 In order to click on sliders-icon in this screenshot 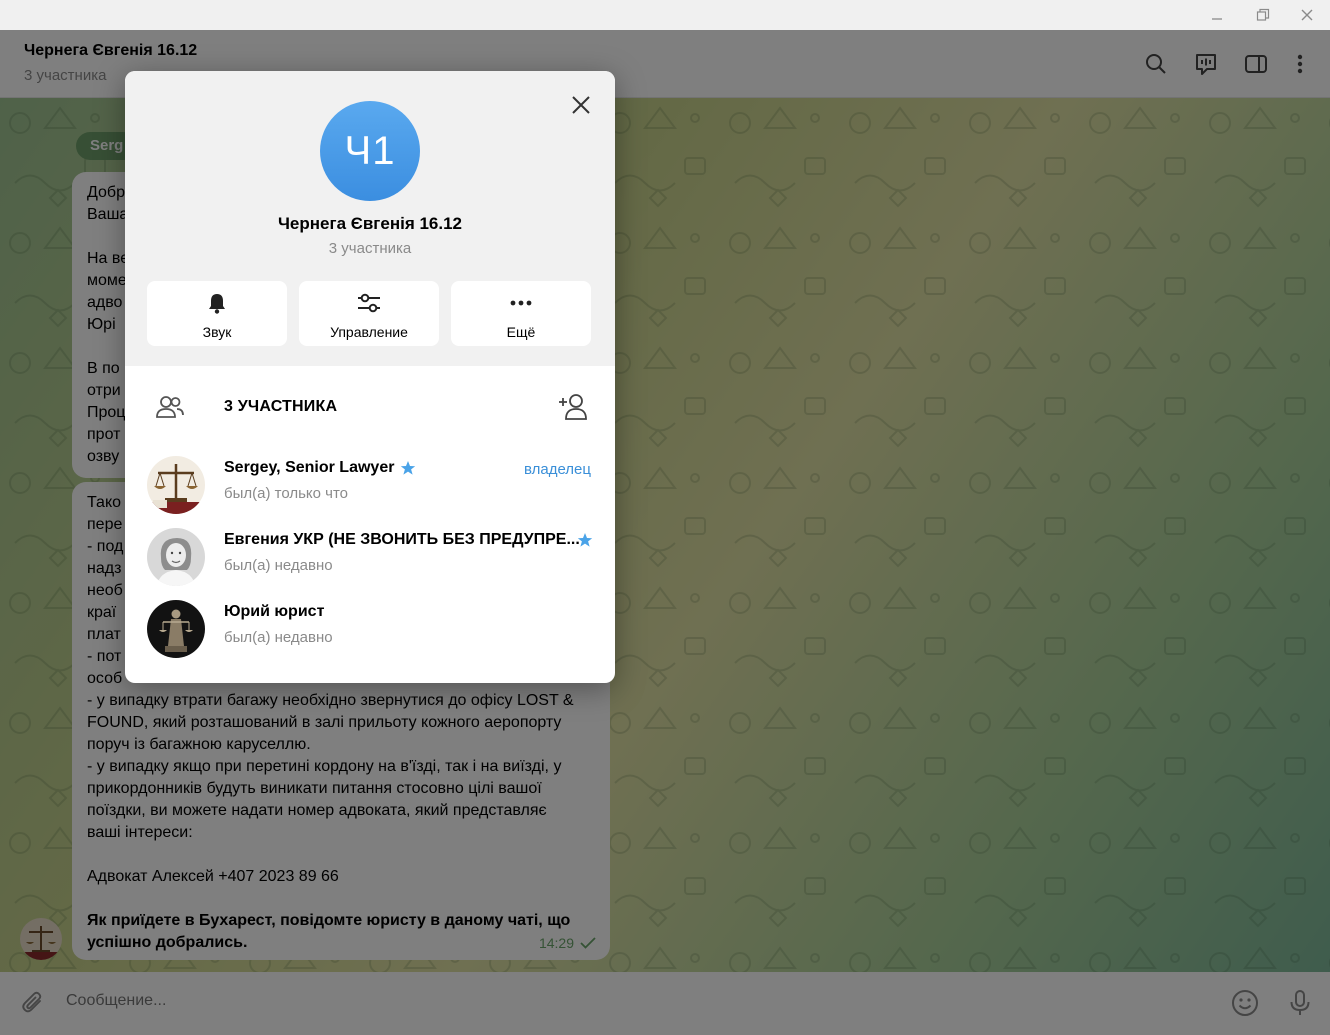, I will do `click(369, 303)`.